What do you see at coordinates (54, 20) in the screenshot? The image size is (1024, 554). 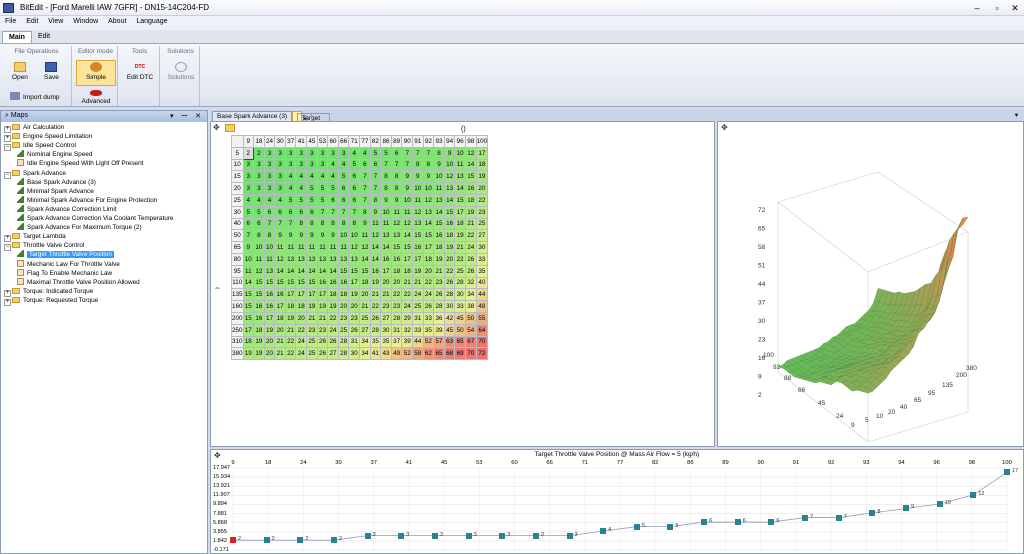 I see `menu-view: View` at bounding box center [54, 20].